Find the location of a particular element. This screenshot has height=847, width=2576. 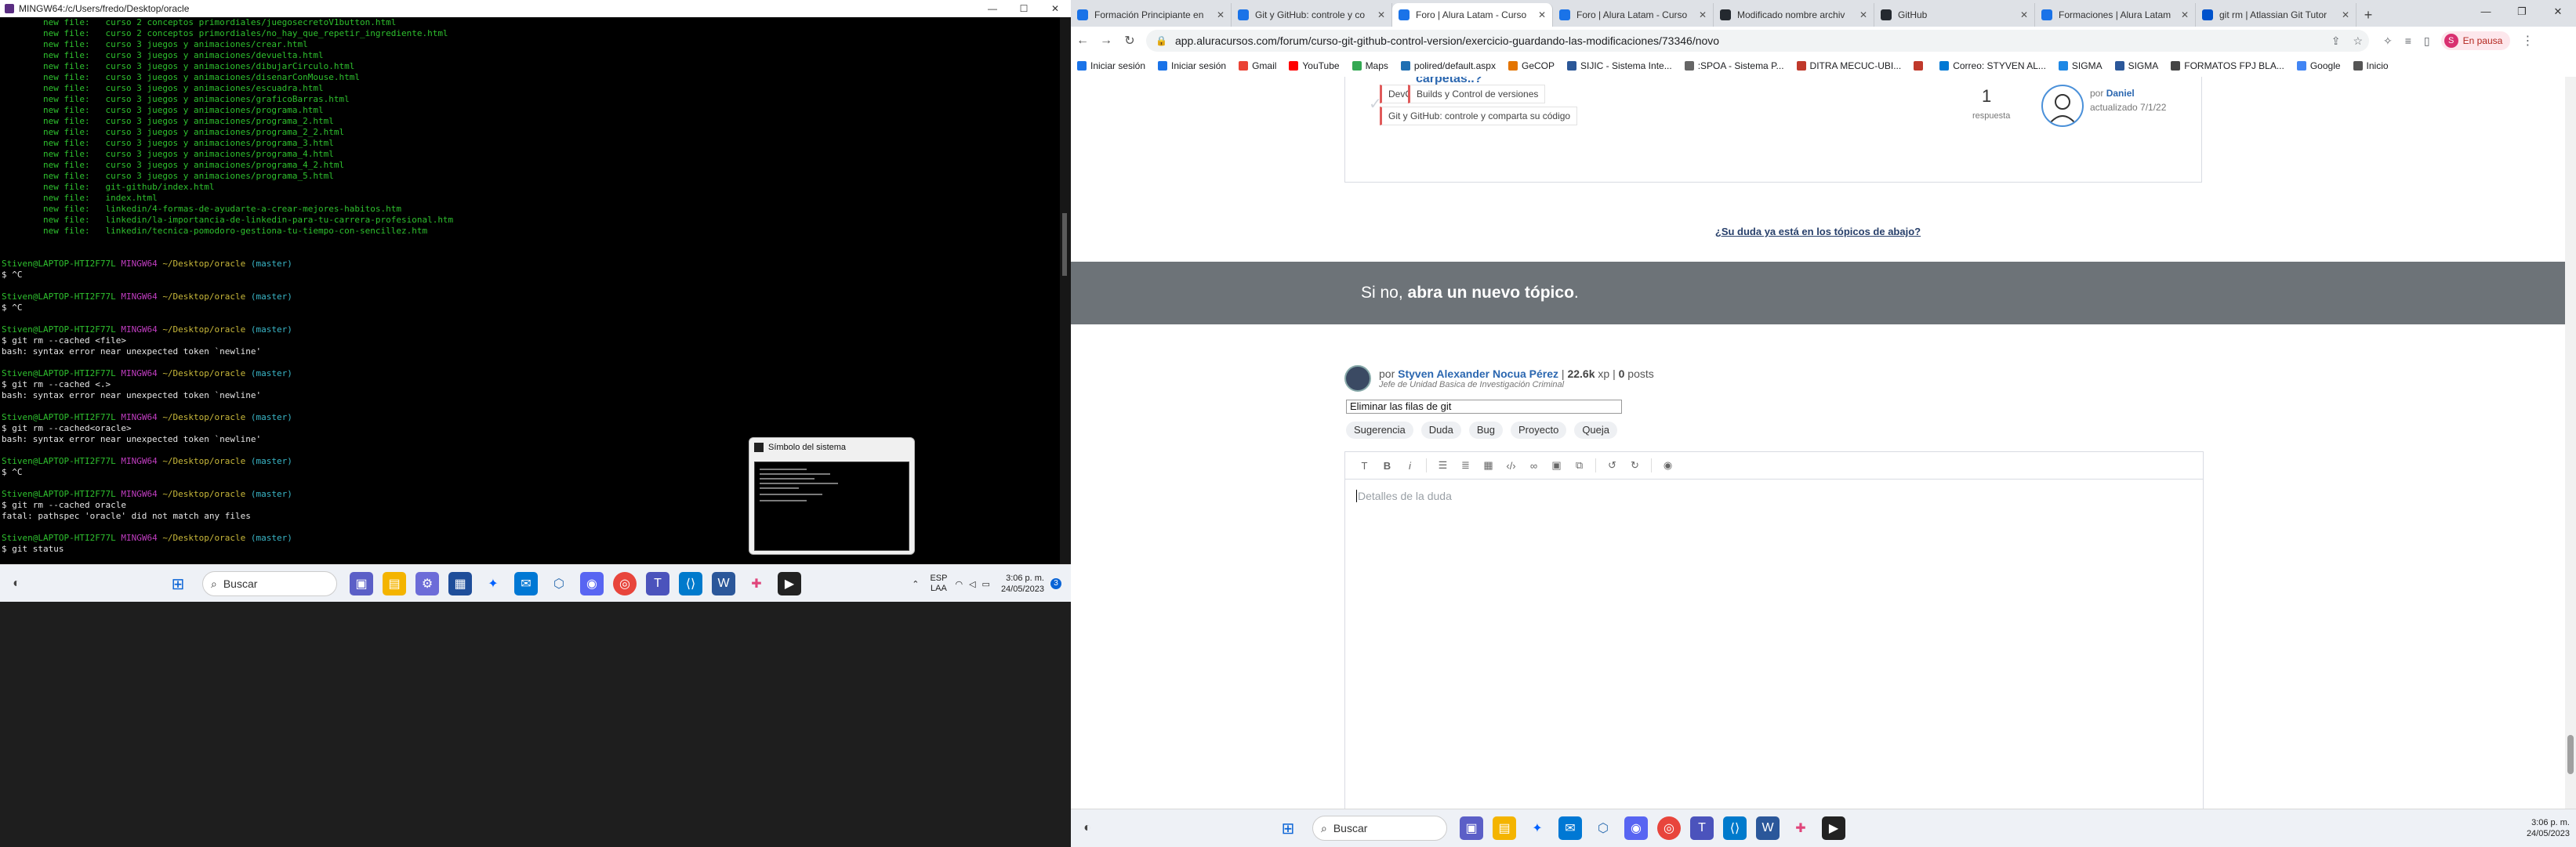

category-chip: Sugerencia is located at coordinates (1380, 430).